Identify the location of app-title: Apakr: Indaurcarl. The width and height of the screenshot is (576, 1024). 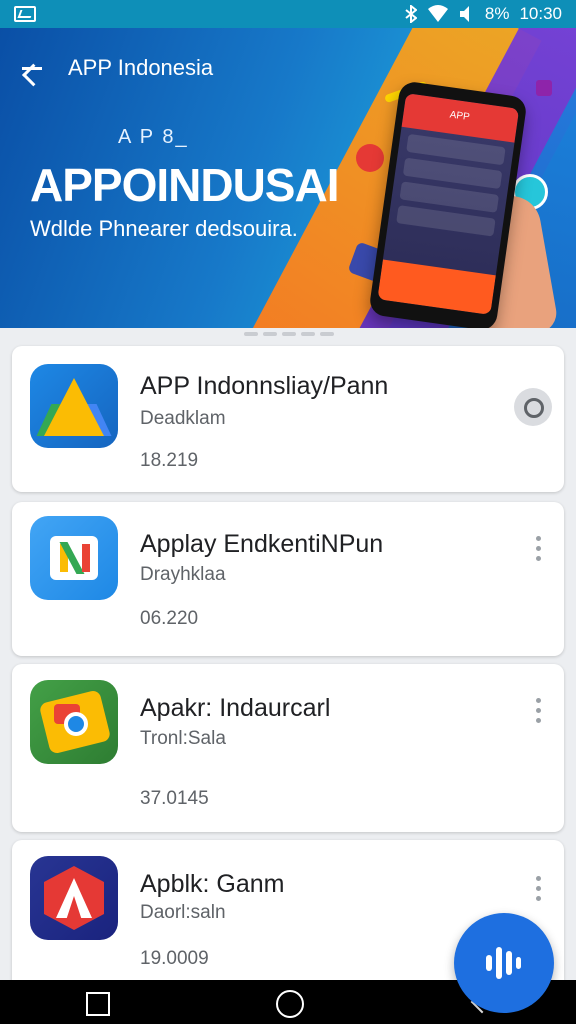
(235, 708).